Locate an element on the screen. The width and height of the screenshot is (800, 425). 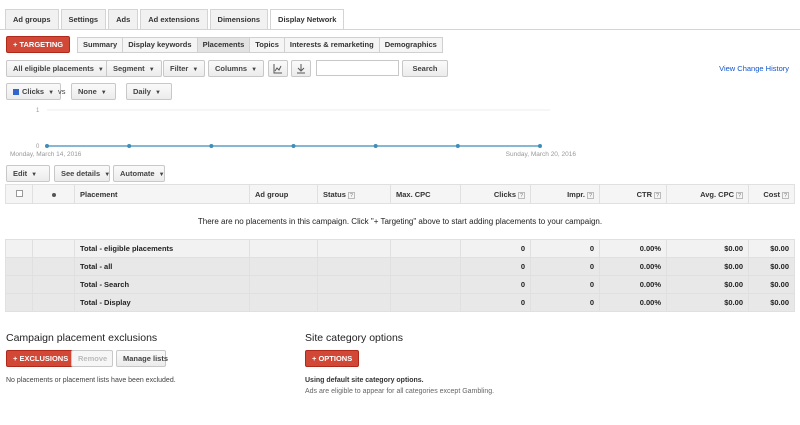
header-avg-cpc: Avg. CPC? is located at coordinates (707, 194).